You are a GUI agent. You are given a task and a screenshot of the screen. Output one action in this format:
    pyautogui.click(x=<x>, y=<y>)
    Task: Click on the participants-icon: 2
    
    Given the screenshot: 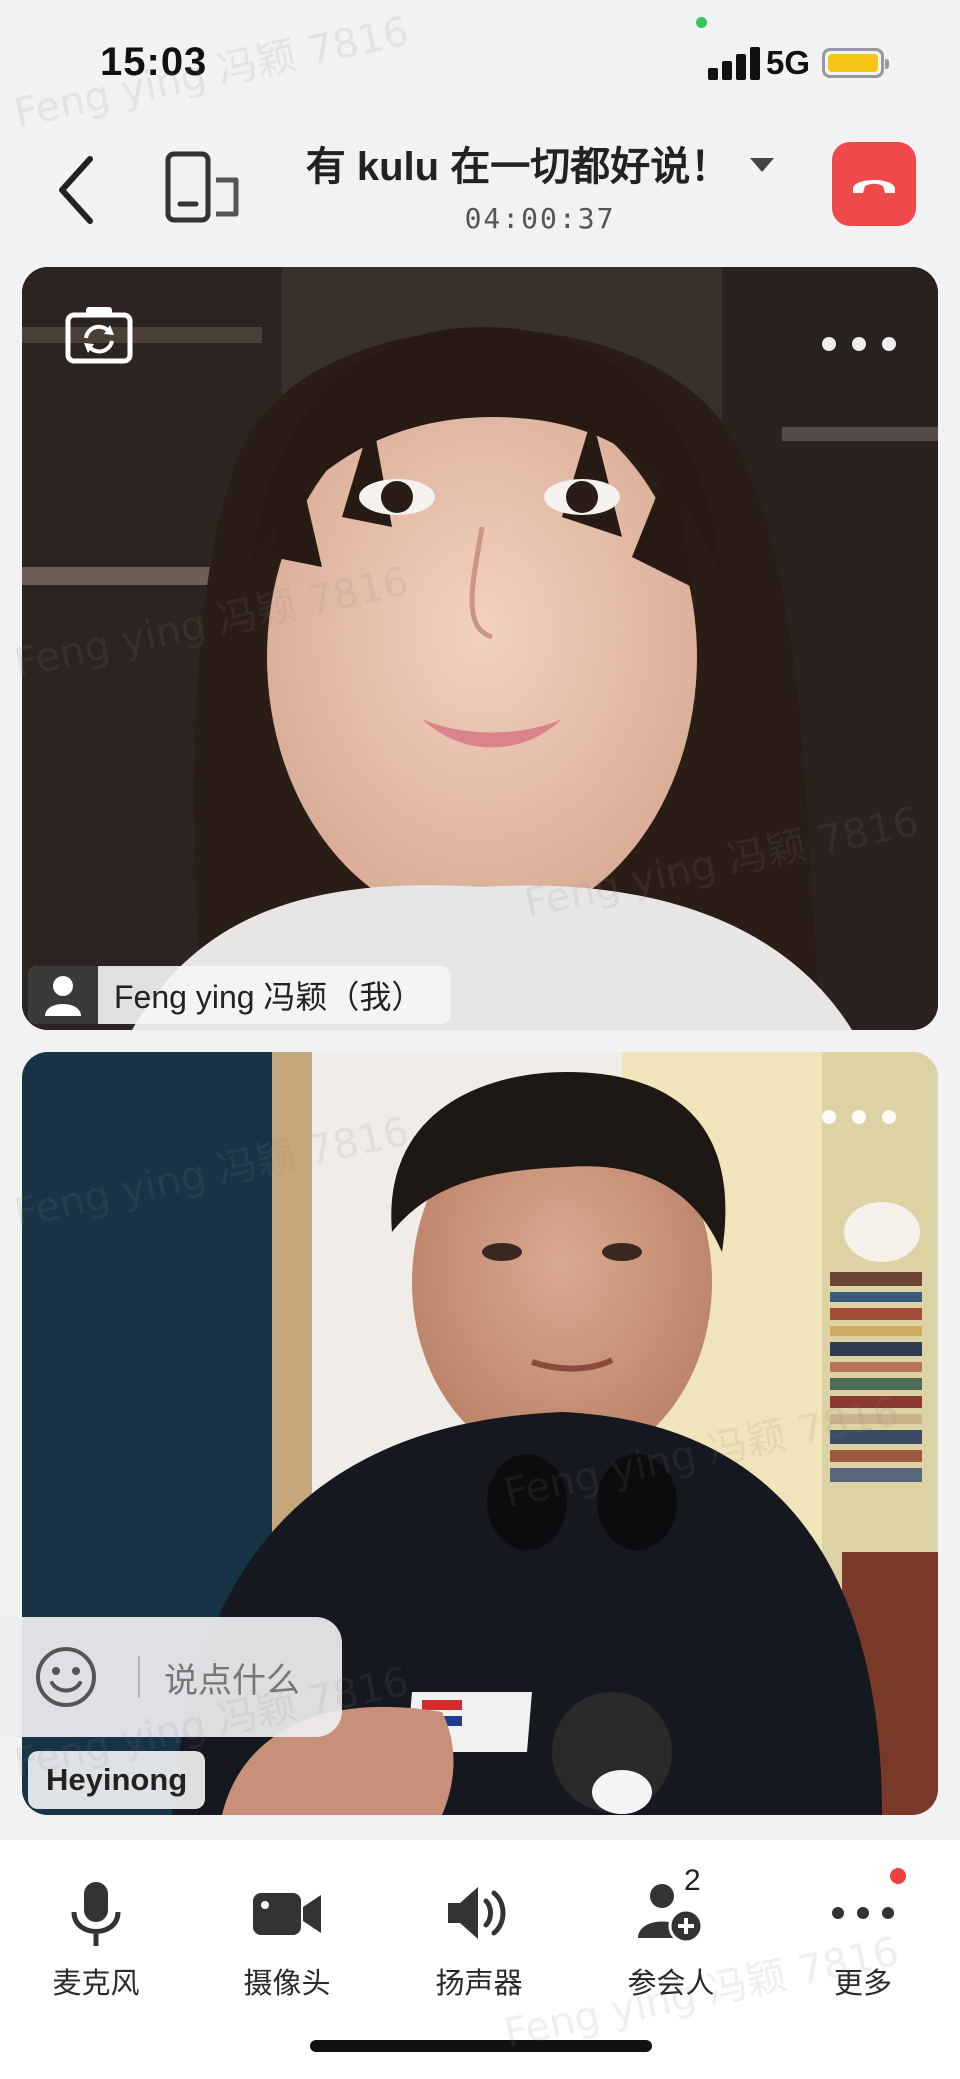 What is the action you would take?
    pyautogui.click(x=671, y=1906)
    